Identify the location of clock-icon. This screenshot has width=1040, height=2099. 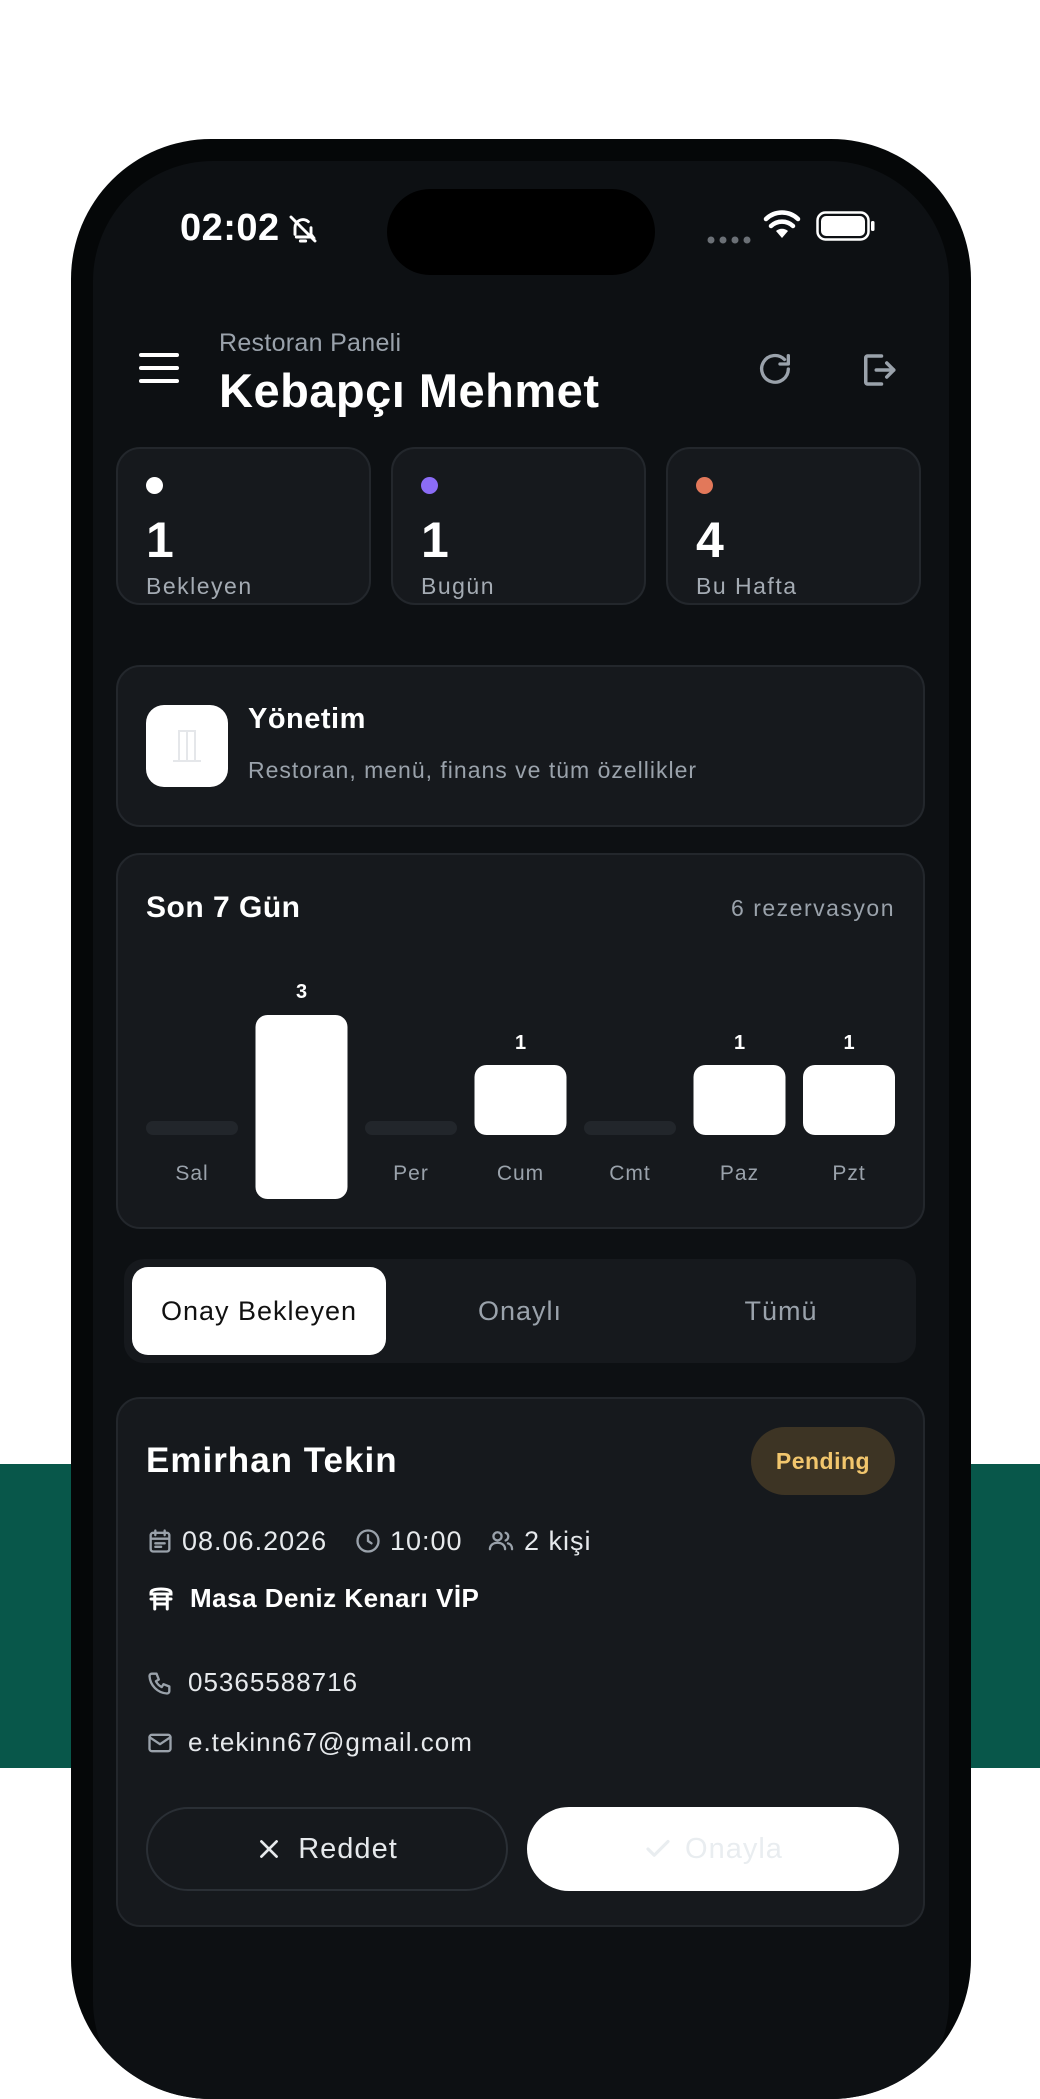
(368, 1541).